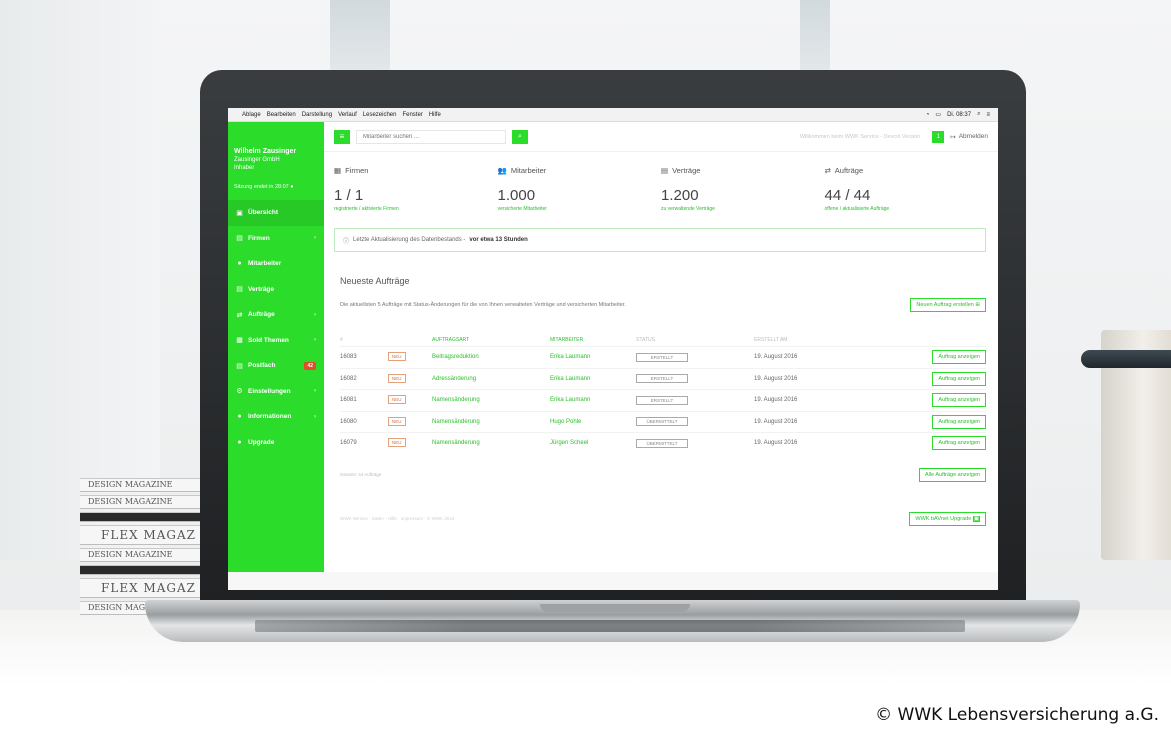  Describe the element at coordinates (593, 422) in the screenshot. I see `employee-link: Hugo Pohle` at that location.